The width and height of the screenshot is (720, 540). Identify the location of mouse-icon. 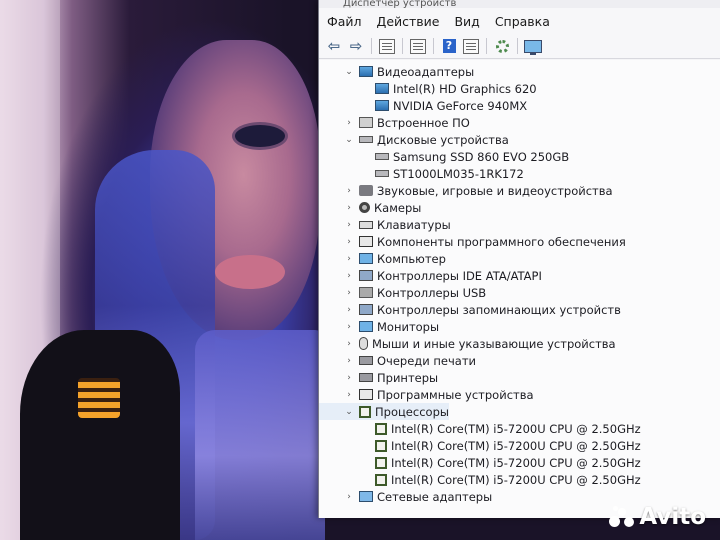
(363, 343).